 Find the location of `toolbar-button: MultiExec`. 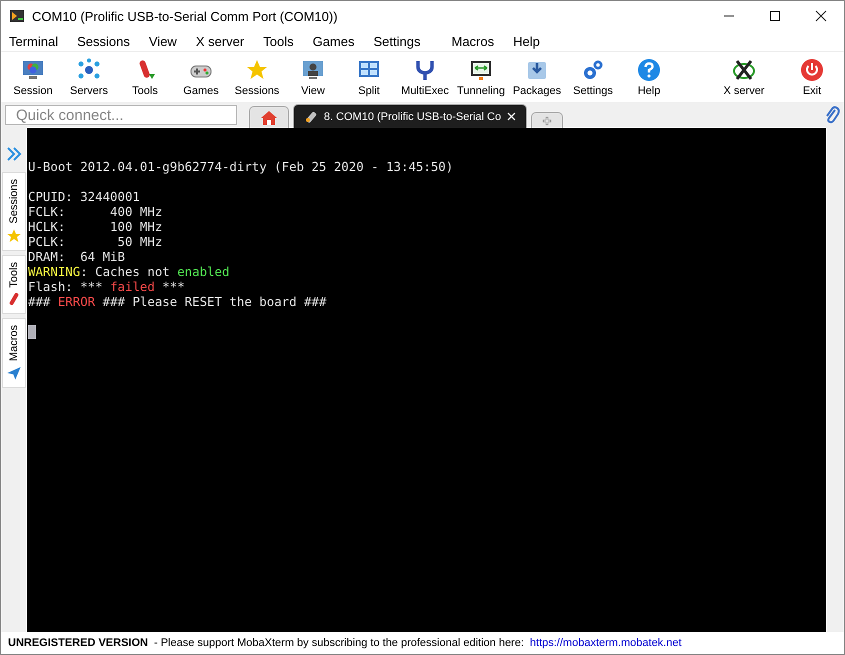

toolbar-button: MultiExec is located at coordinates (425, 77).